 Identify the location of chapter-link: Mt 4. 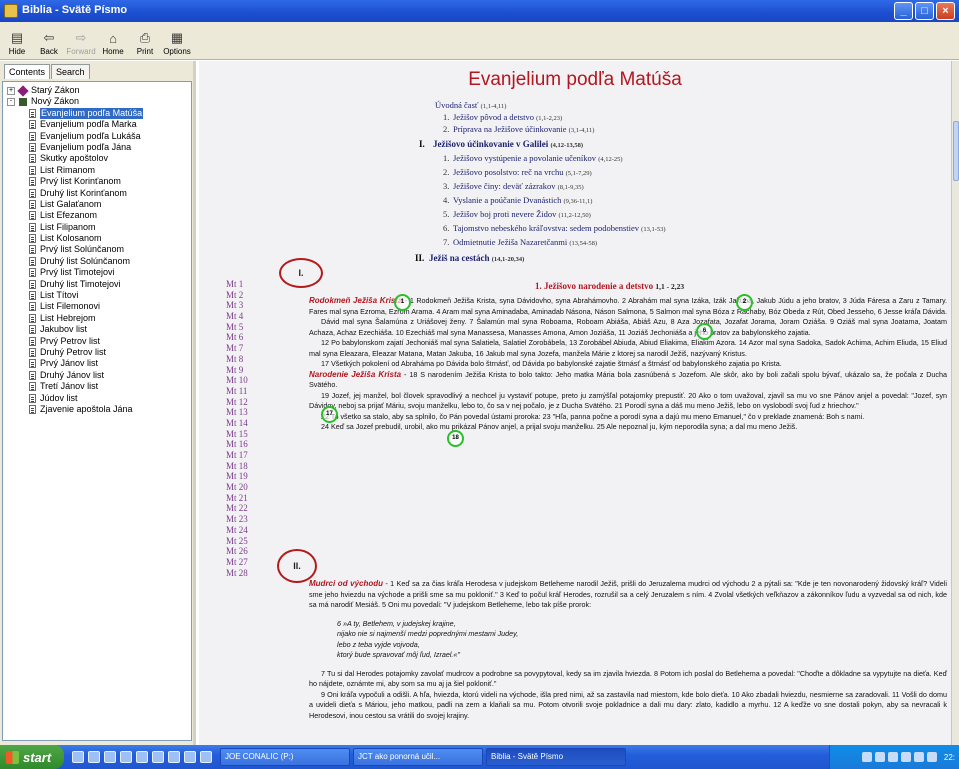
(237, 316).